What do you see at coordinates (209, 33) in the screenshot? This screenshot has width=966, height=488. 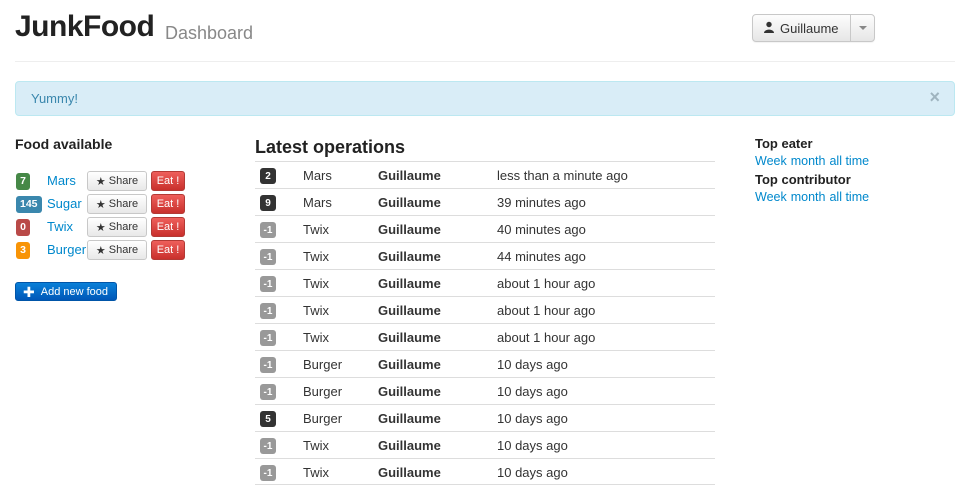 I see `page-subtitle: Dashboard` at bounding box center [209, 33].